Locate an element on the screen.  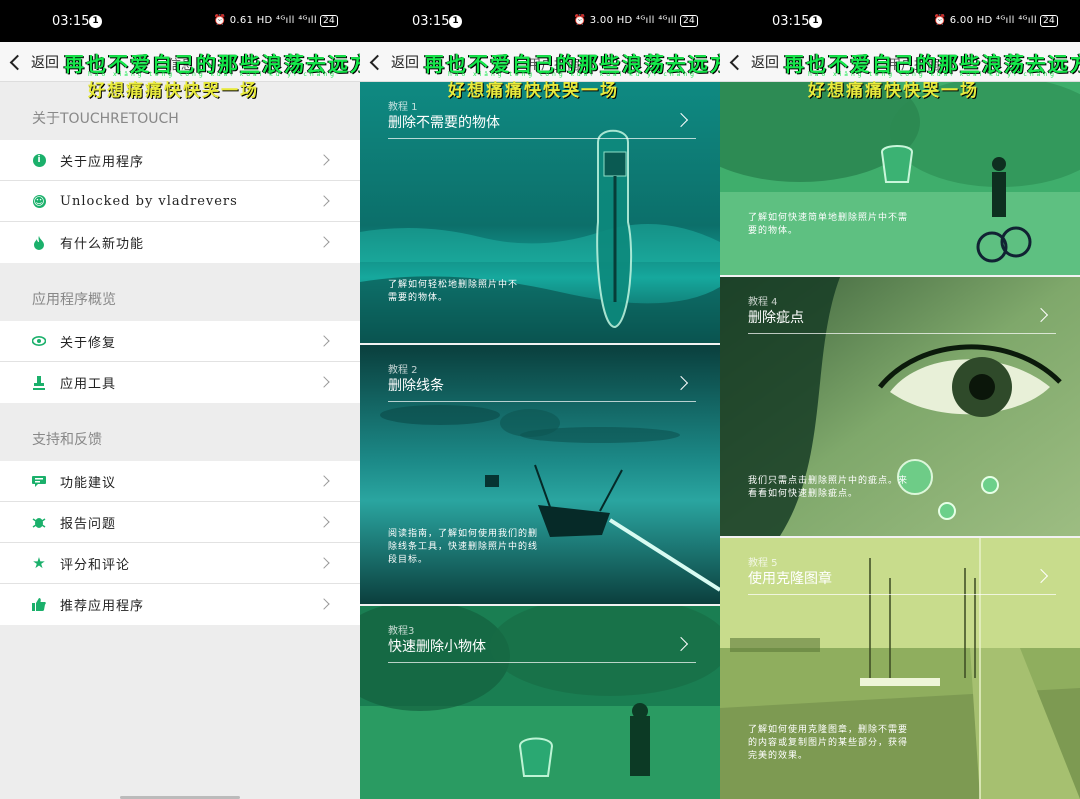
section-support: 功能建议 报告问题 ★ 评分和评论 推荐应用程序 is located at coordinates (180, 543).